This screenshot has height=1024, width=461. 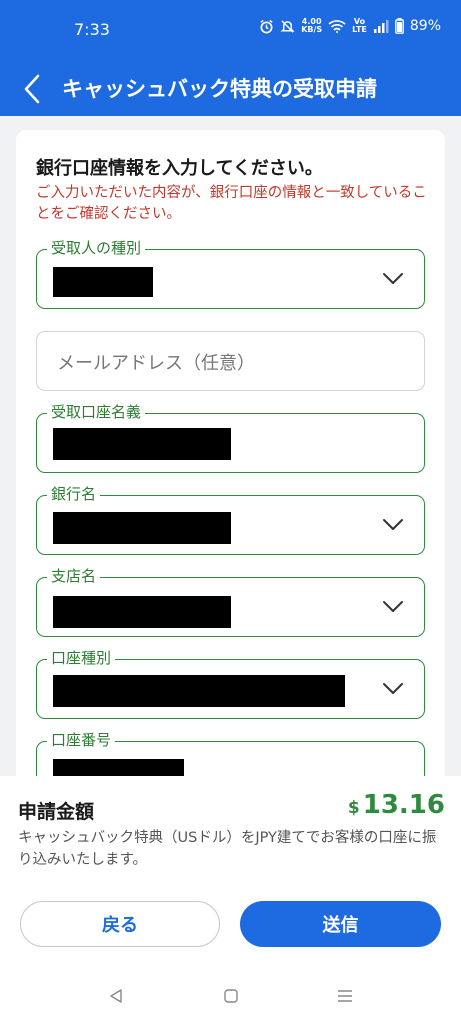 I want to click on email-placeholder: メールアドレス（任意）, so click(x=156, y=363).